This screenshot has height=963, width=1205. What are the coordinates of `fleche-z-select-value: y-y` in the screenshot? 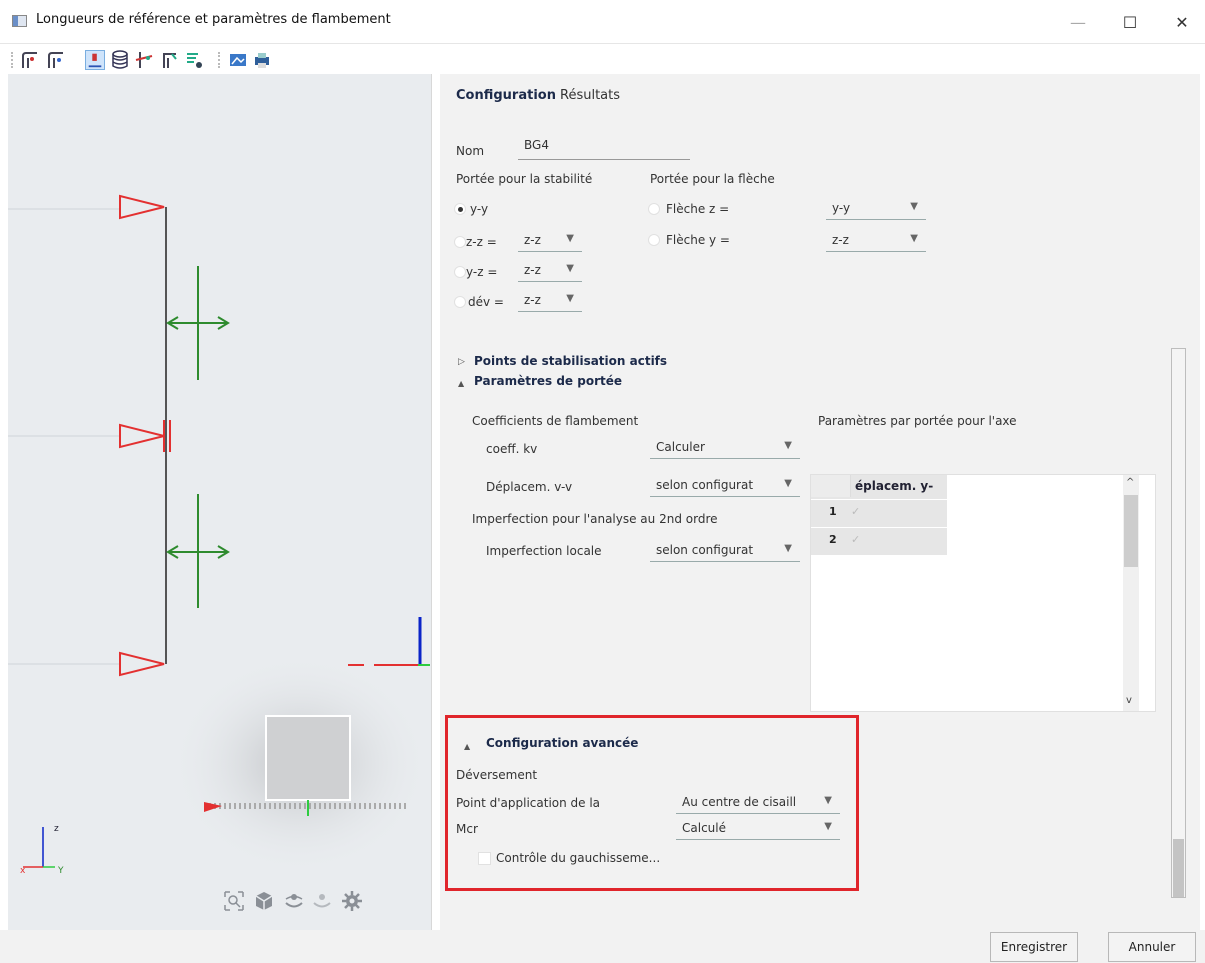 It's located at (841, 208).